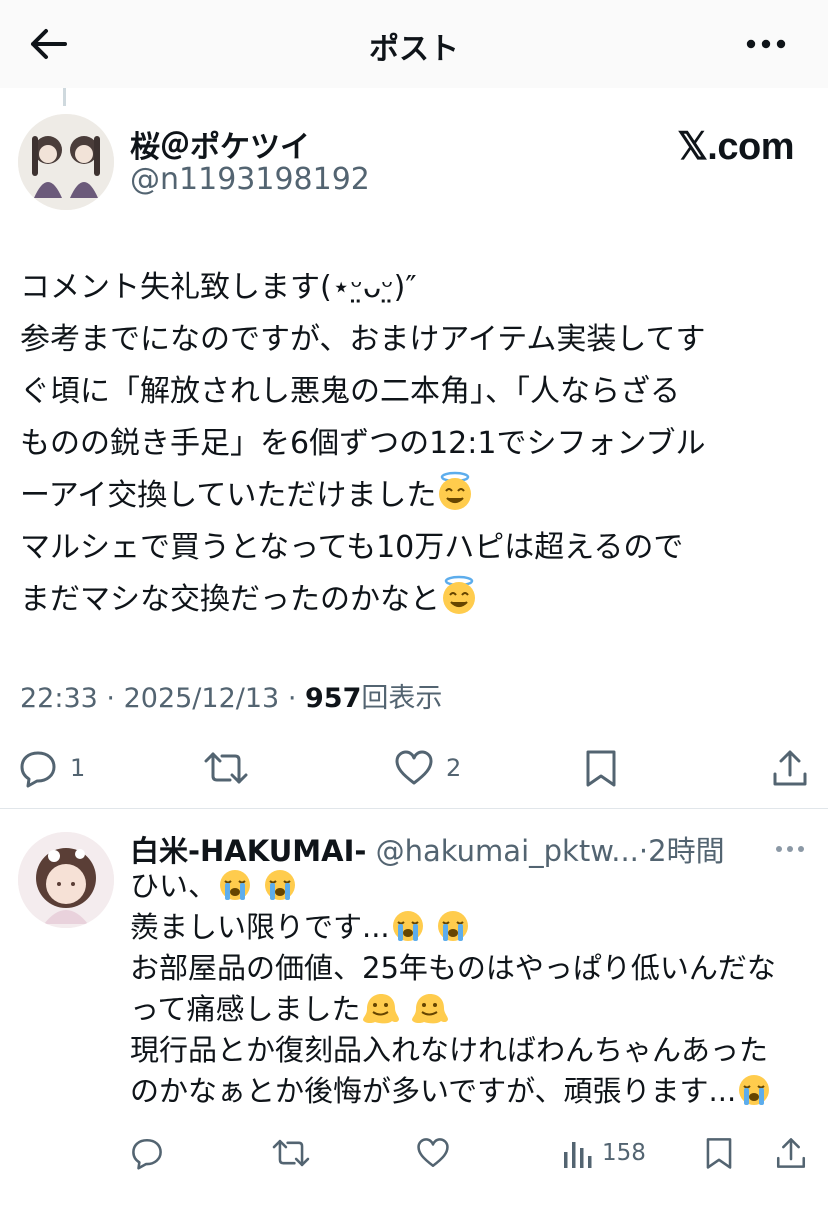  I want to click on x-brand-logo: 𝕏.com, so click(735, 147).